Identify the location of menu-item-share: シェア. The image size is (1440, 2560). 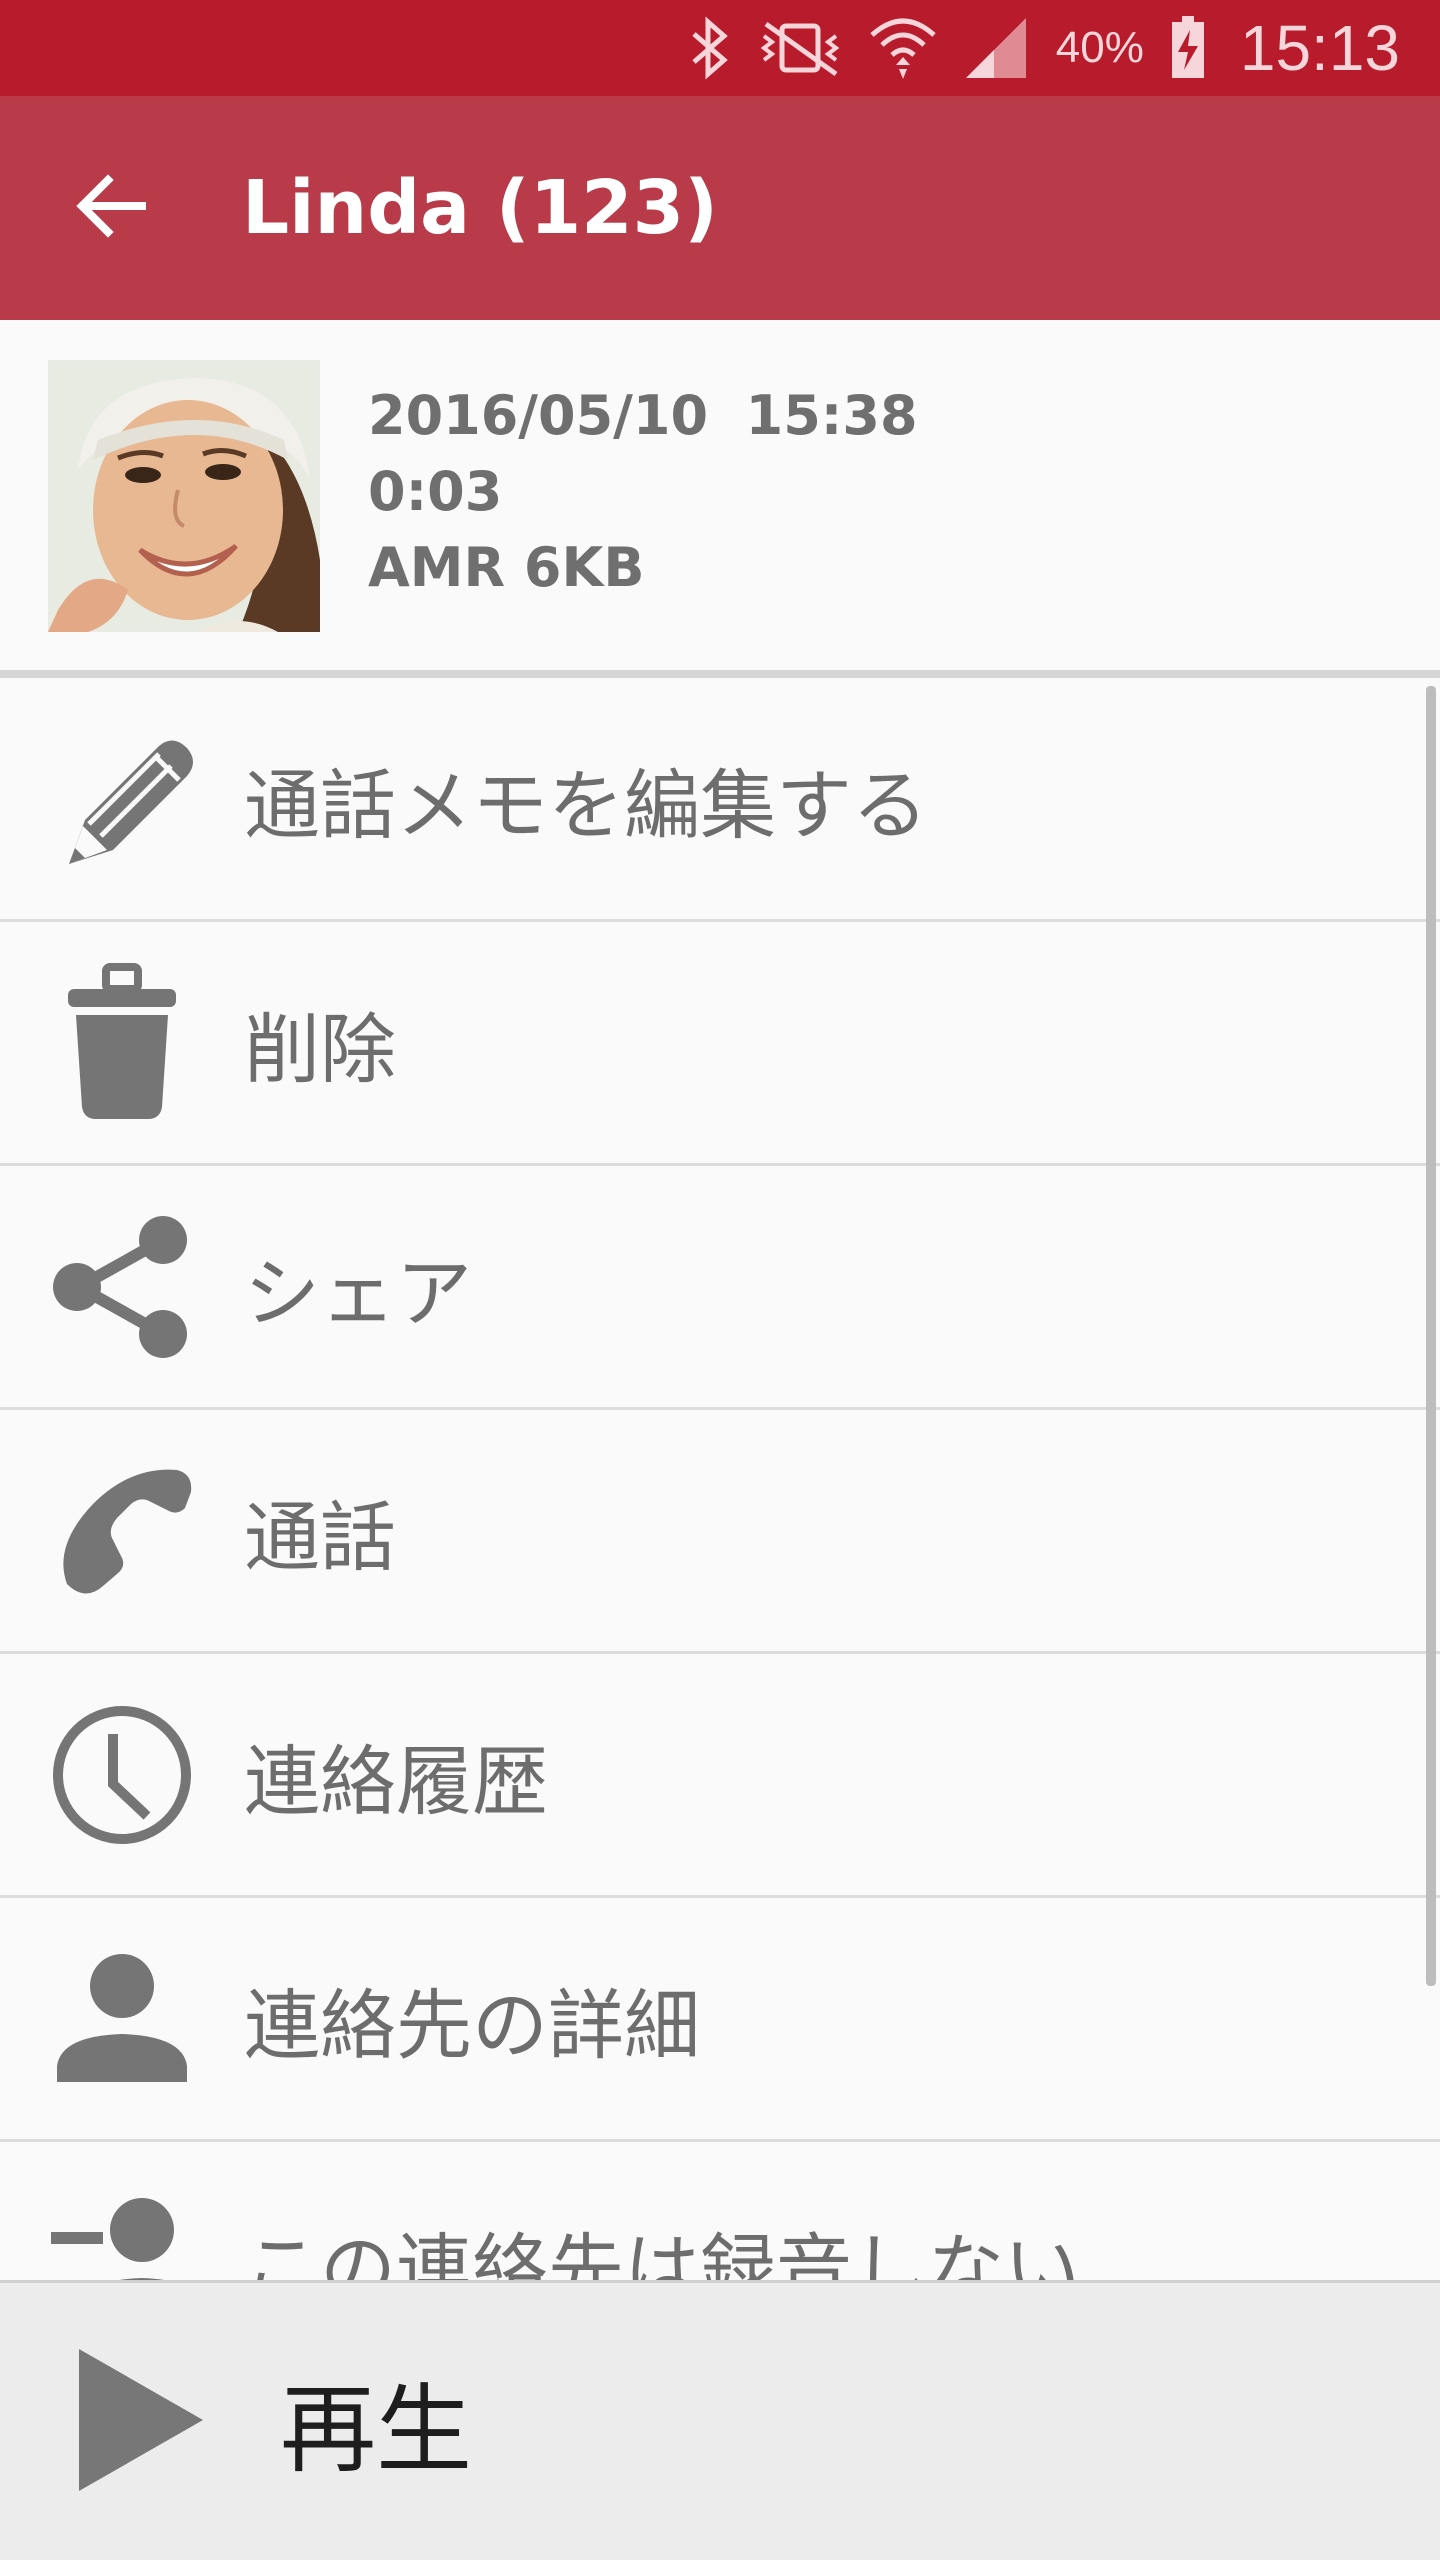
(720, 1288).